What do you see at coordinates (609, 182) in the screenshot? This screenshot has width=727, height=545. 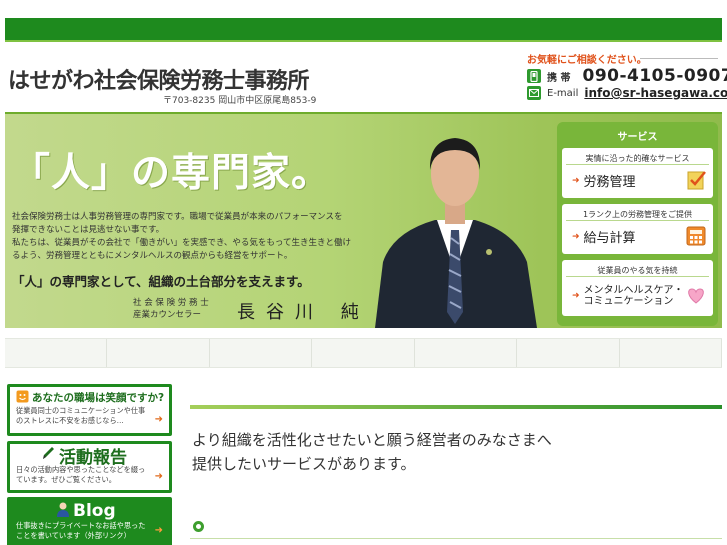 I see `service-label: 労務管理` at bounding box center [609, 182].